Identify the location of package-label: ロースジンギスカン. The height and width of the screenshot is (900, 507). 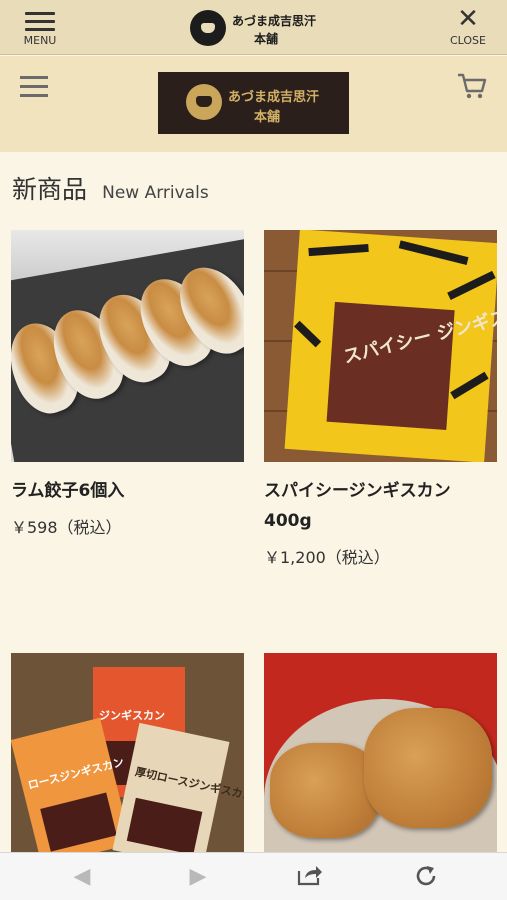
(76, 773).